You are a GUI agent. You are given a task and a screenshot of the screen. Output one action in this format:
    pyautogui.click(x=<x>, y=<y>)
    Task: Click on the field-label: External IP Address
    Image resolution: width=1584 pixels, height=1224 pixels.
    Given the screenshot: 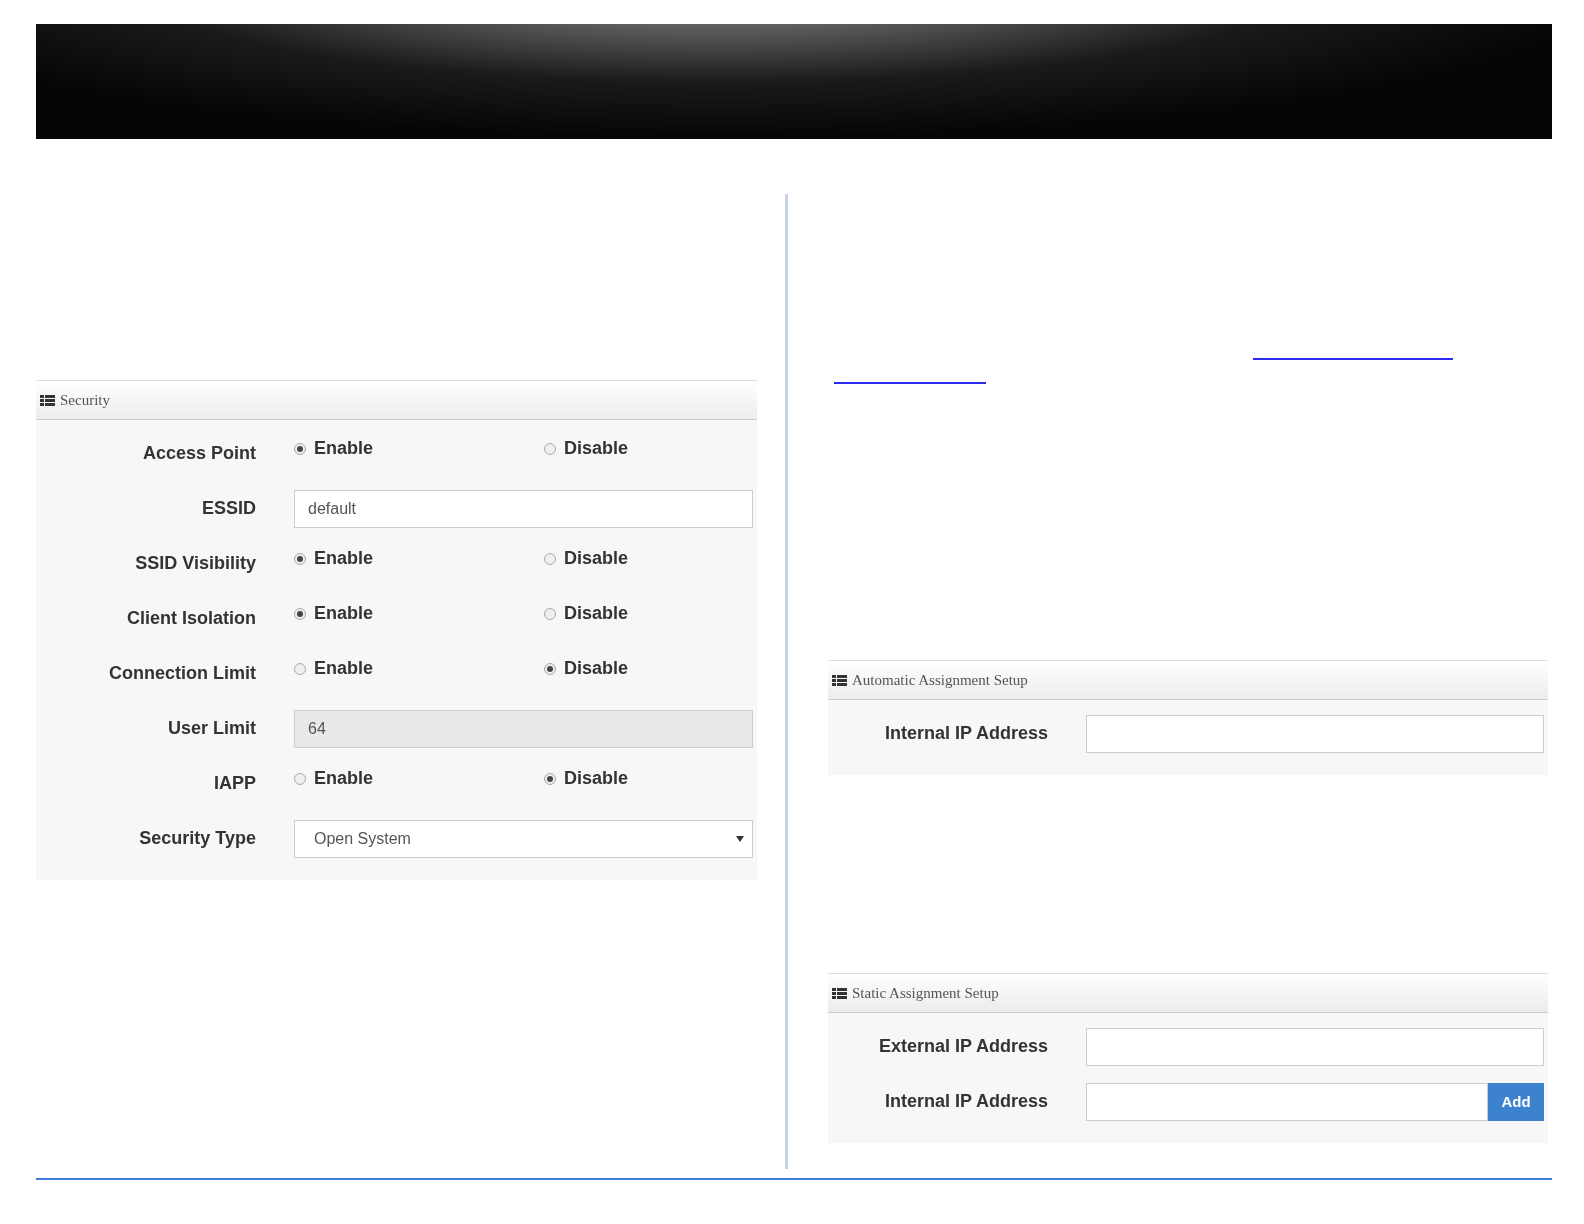 What is the action you would take?
    pyautogui.click(x=963, y=1046)
    